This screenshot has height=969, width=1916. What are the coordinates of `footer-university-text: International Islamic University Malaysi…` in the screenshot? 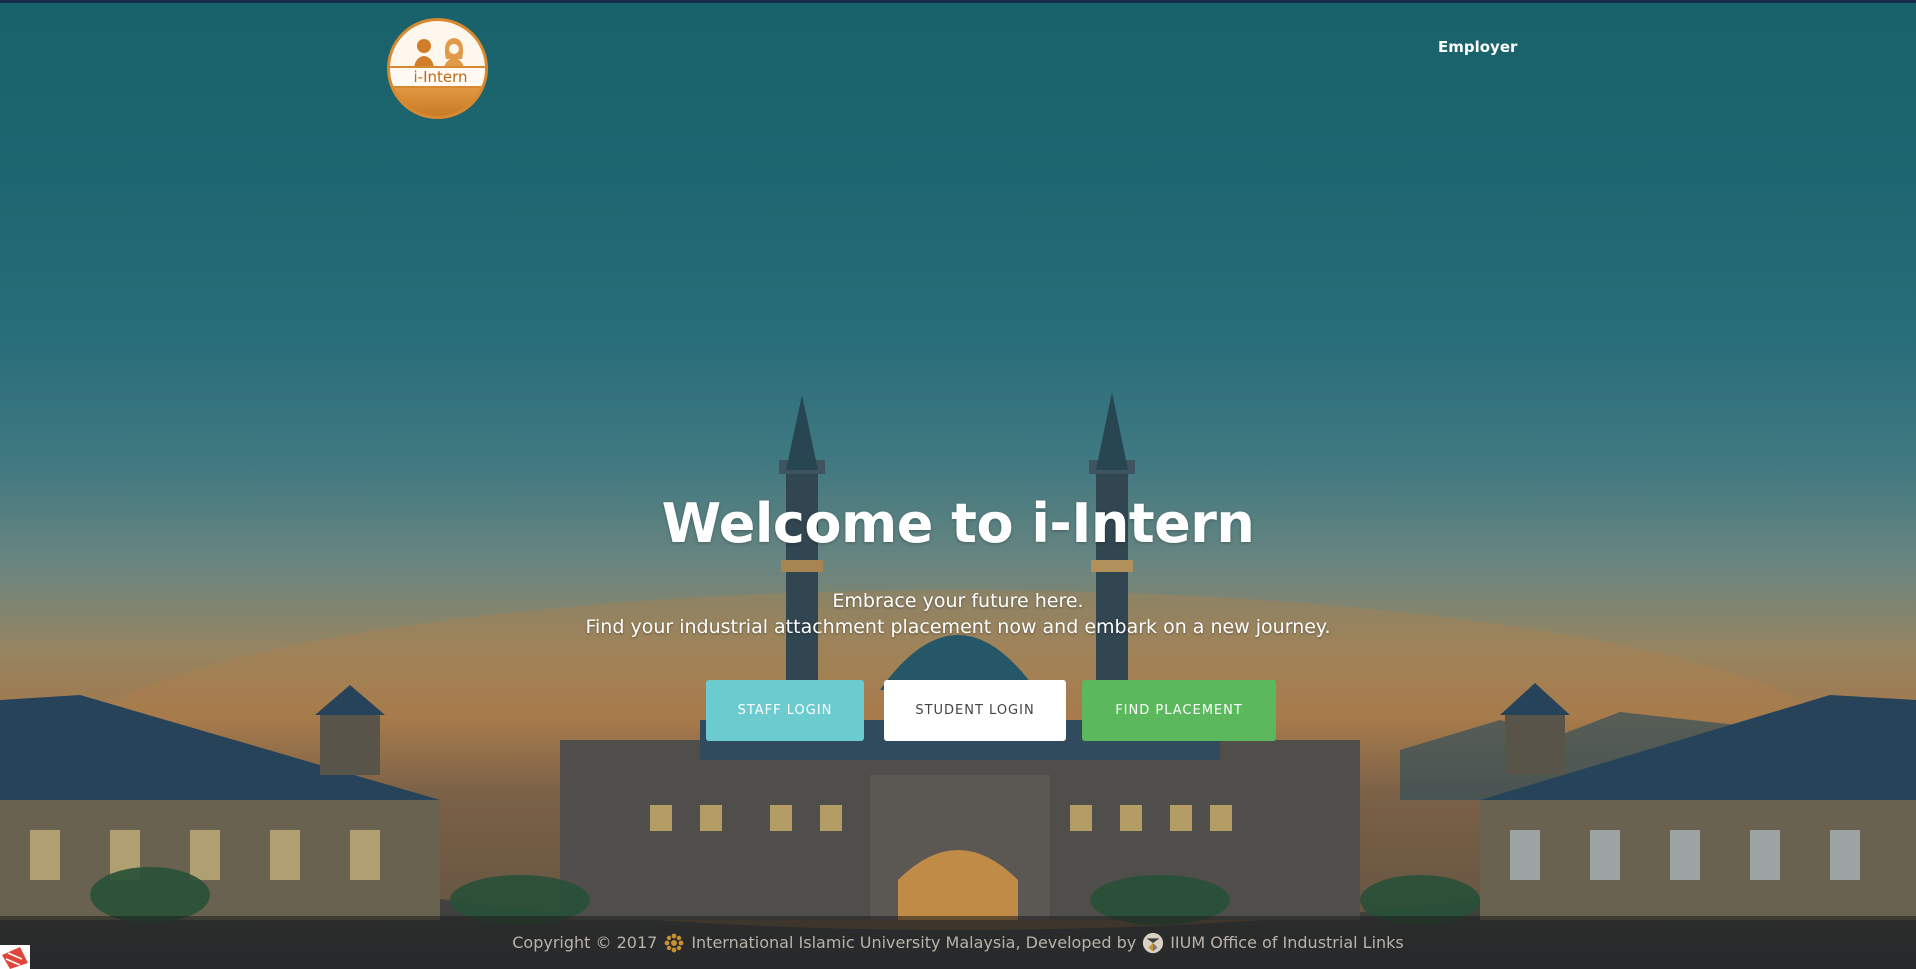 It's located at (914, 942).